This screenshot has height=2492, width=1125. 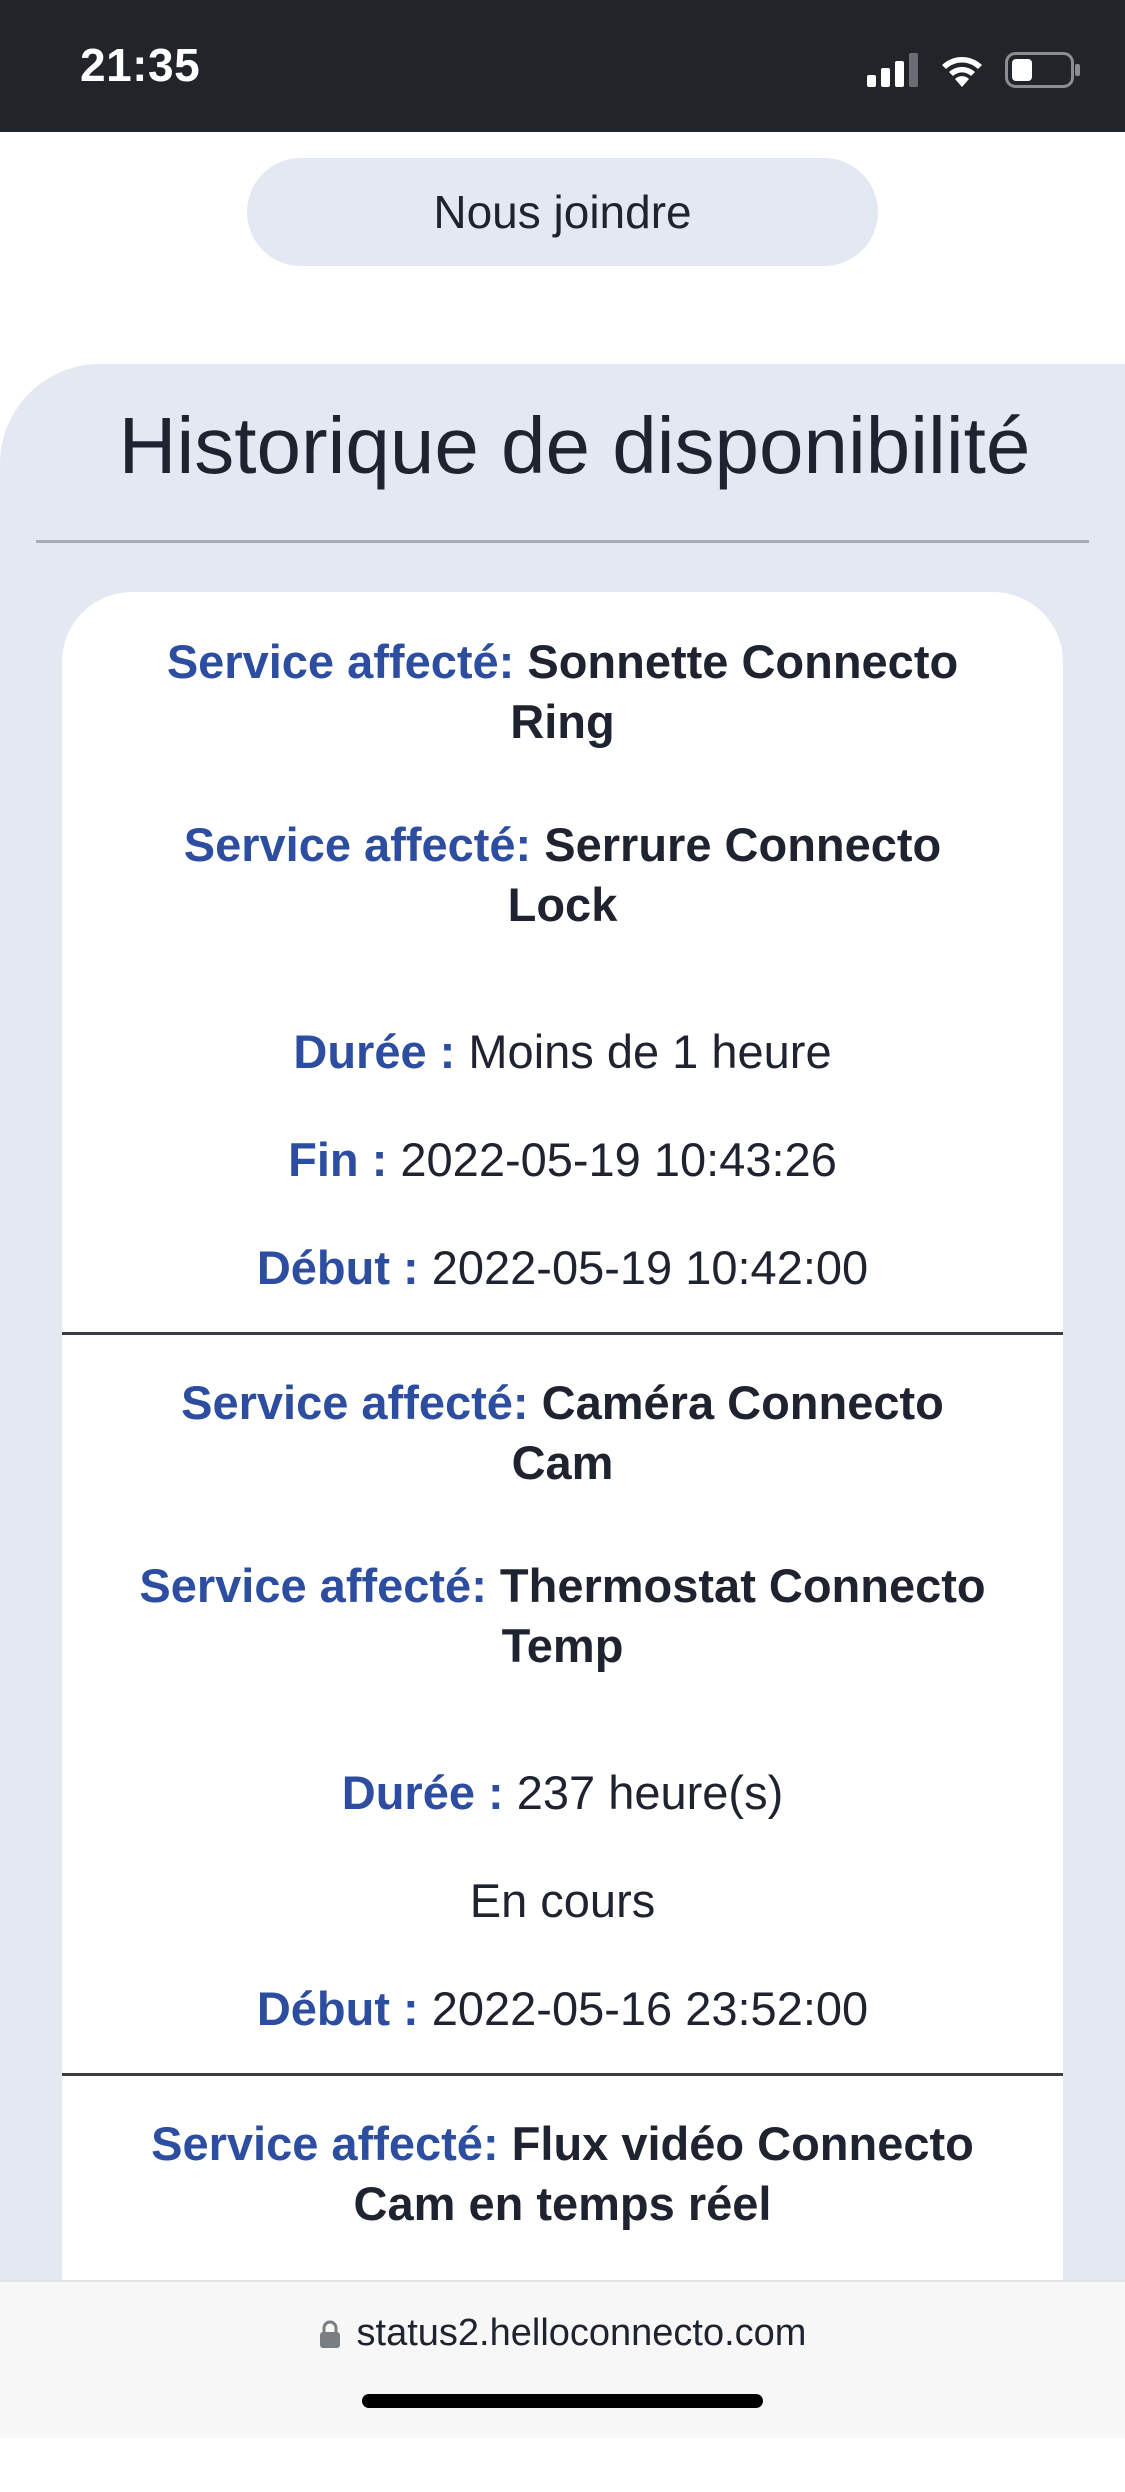 What do you see at coordinates (562, 1900) in the screenshot?
I see `status-line: En cours` at bounding box center [562, 1900].